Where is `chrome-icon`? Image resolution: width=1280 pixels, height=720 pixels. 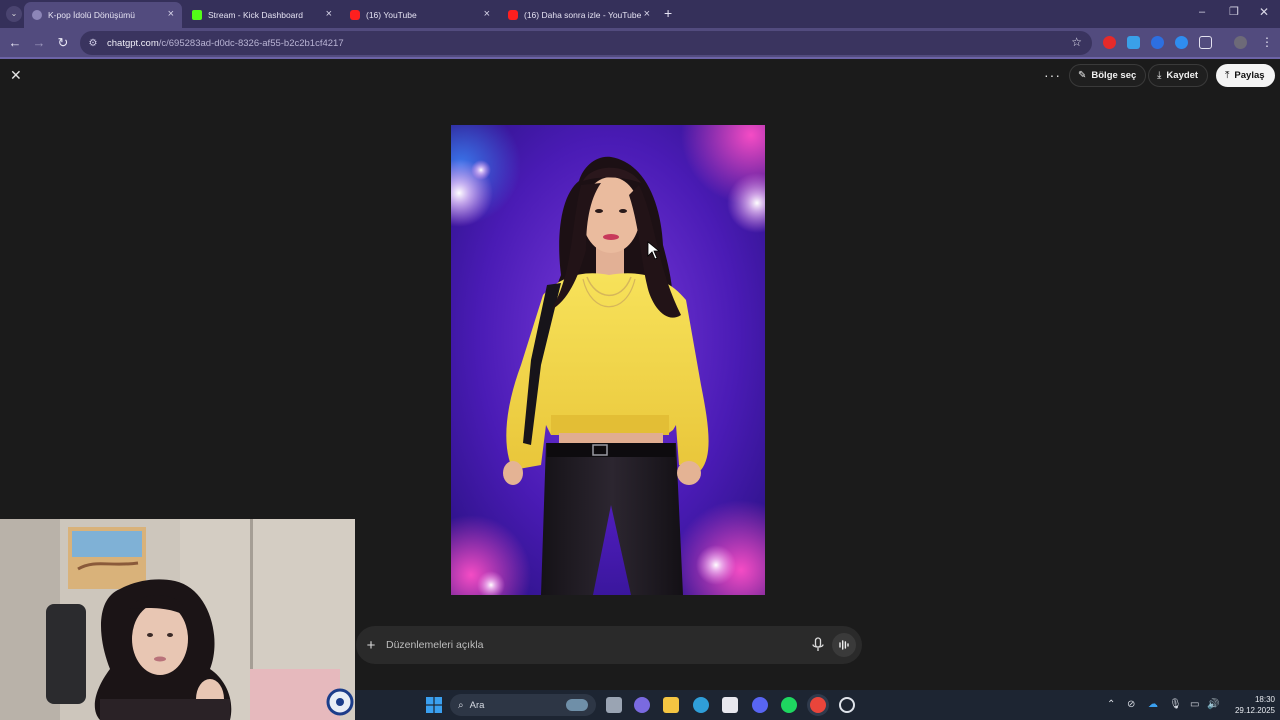
chrome-icon is located at coordinates (818, 705).